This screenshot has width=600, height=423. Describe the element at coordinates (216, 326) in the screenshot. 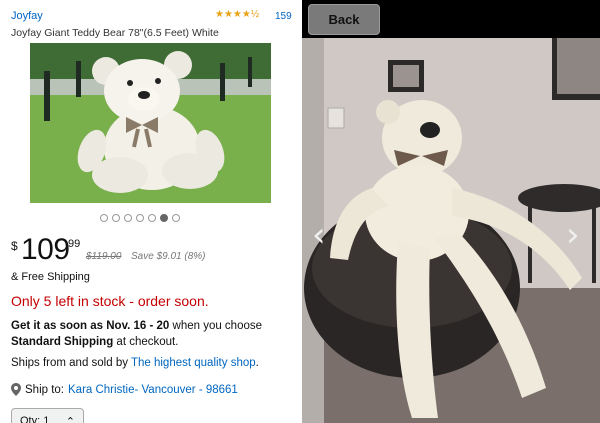

I see `delivery-middle: when you choose` at that location.